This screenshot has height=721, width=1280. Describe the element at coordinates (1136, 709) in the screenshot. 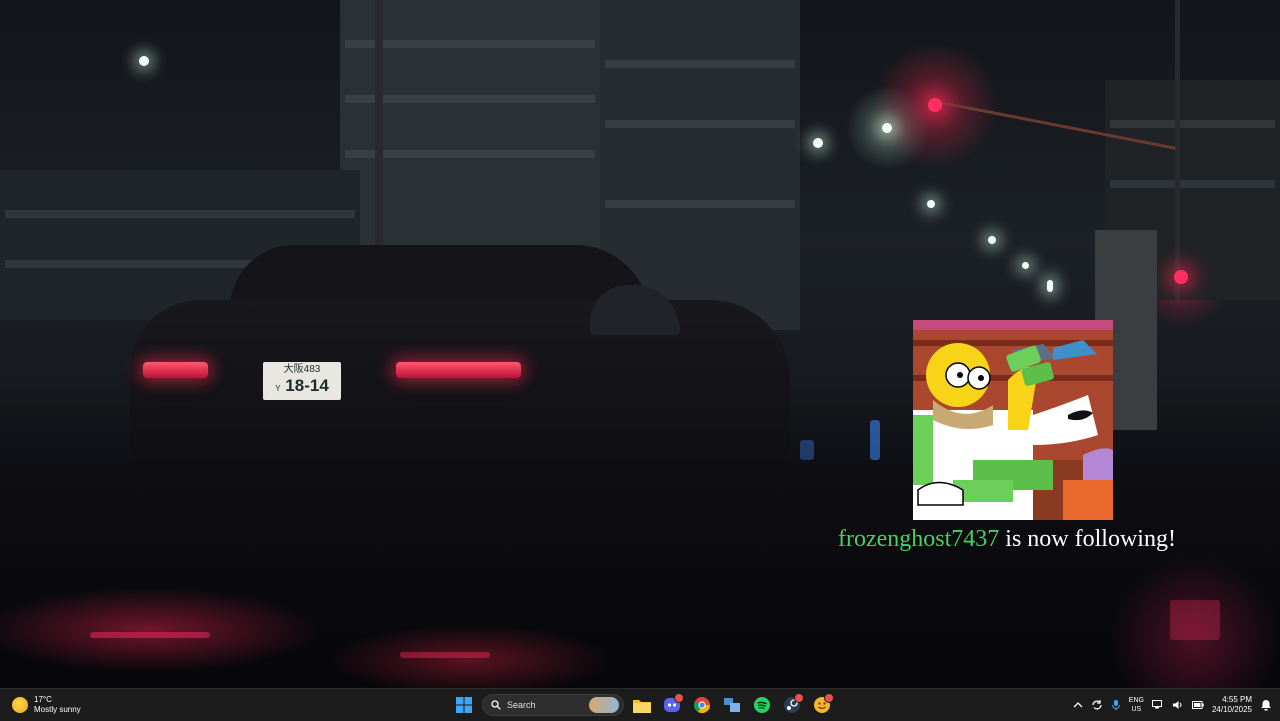

I see `region-code: US` at that location.